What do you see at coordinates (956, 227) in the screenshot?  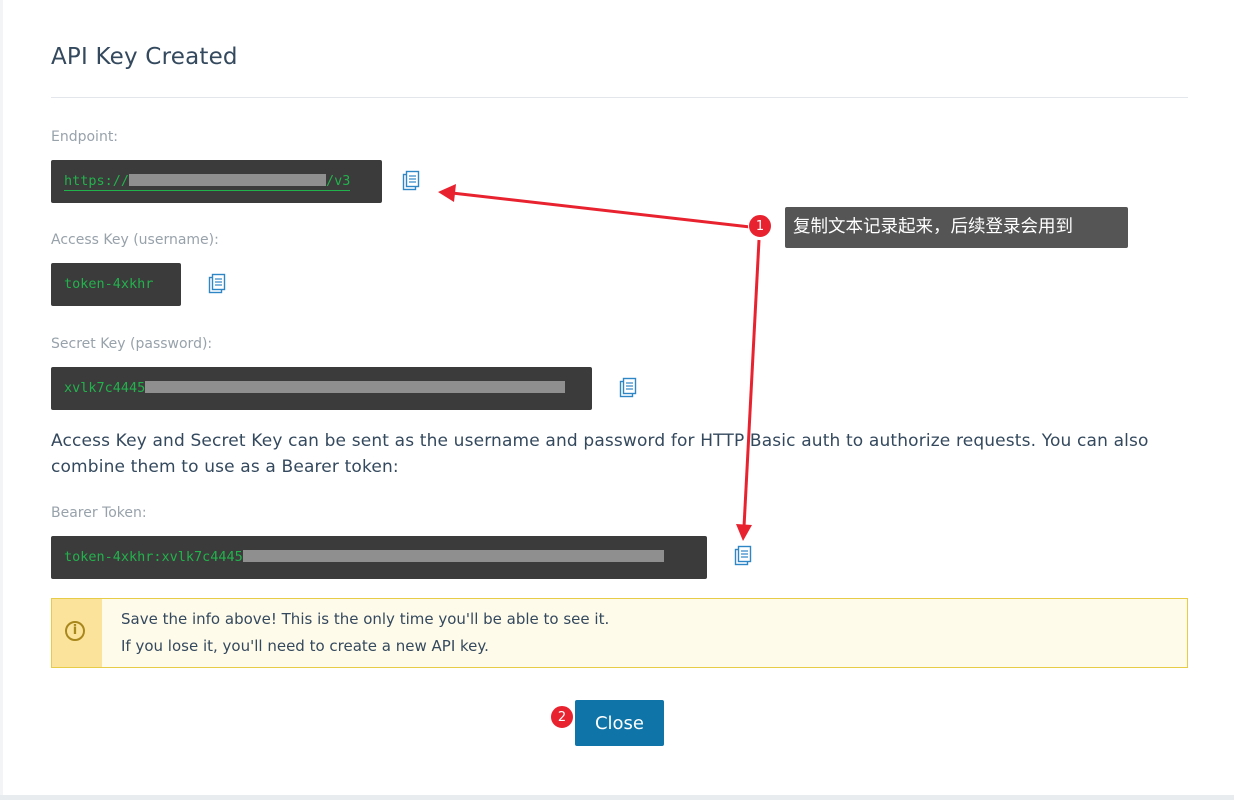 I see `annotation-callout: 复制文本记录起来，后续登录会用到` at bounding box center [956, 227].